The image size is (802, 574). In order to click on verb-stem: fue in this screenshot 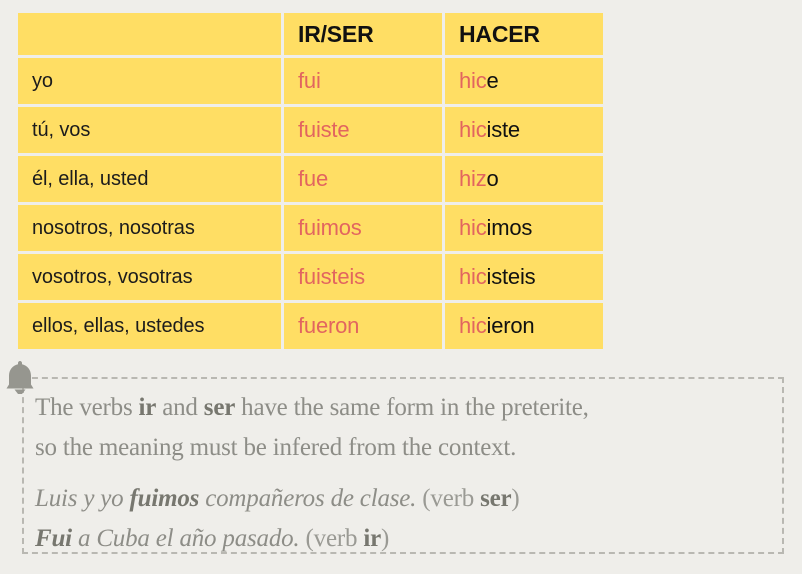, I will do `click(313, 178)`.